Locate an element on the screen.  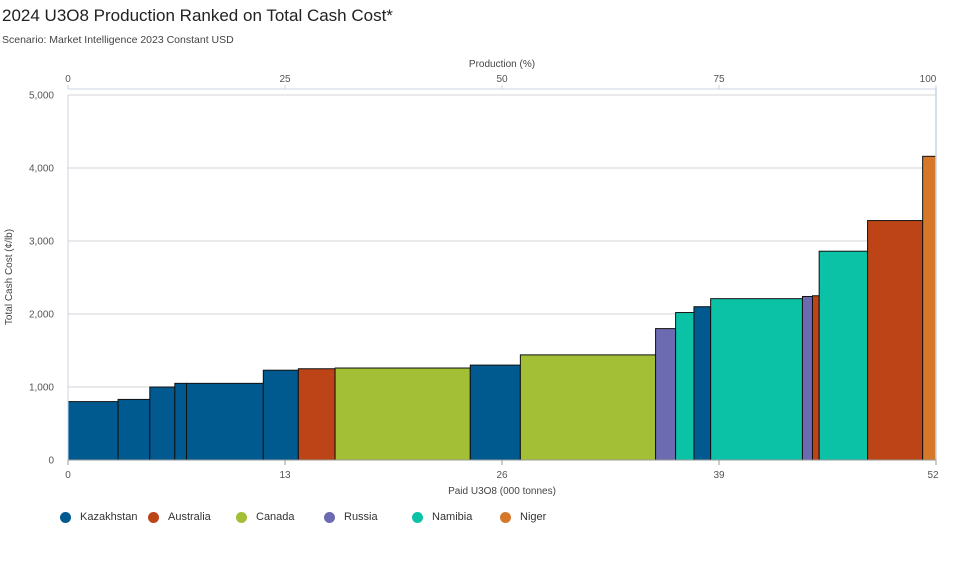
x-tick-label: 26 is located at coordinates (502, 475).